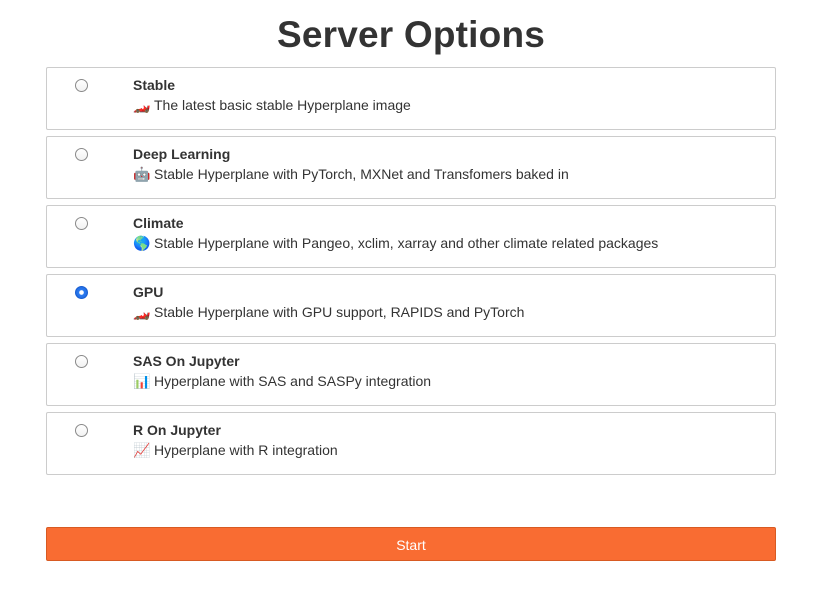  I want to click on globe-icon: 🌎, so click(142, 243).